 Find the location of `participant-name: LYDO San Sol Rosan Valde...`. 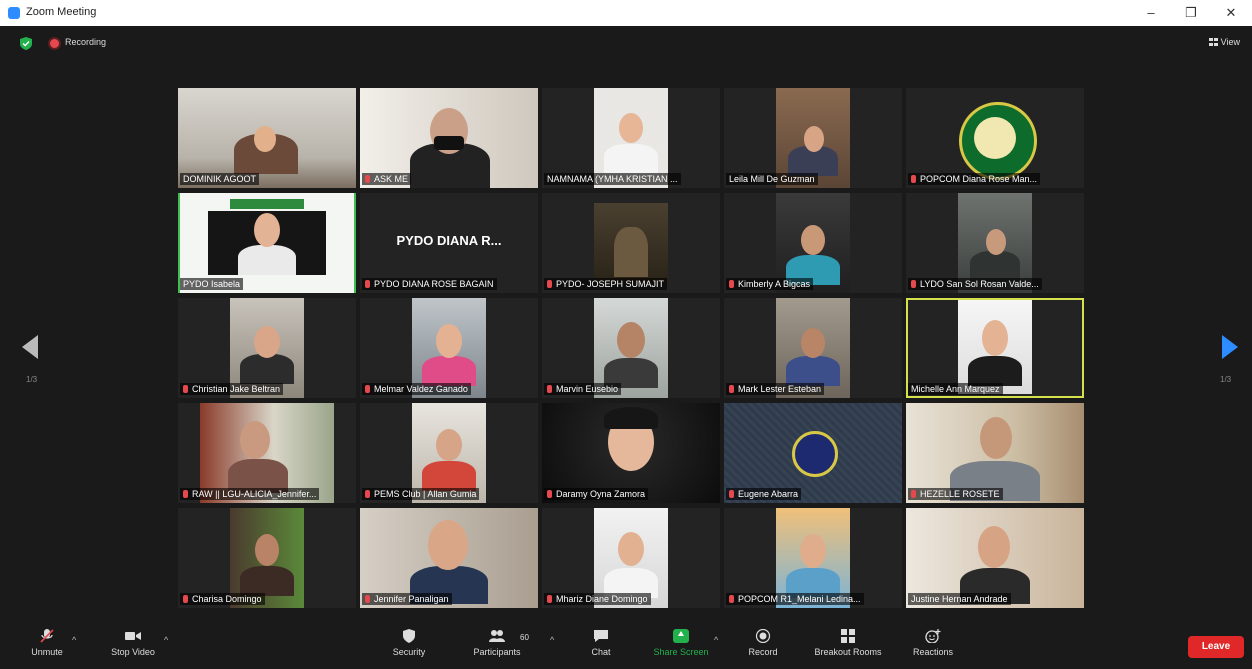

participant-name: LYDO San Sol Rosan Valde... is located at coordinates (975, 284).